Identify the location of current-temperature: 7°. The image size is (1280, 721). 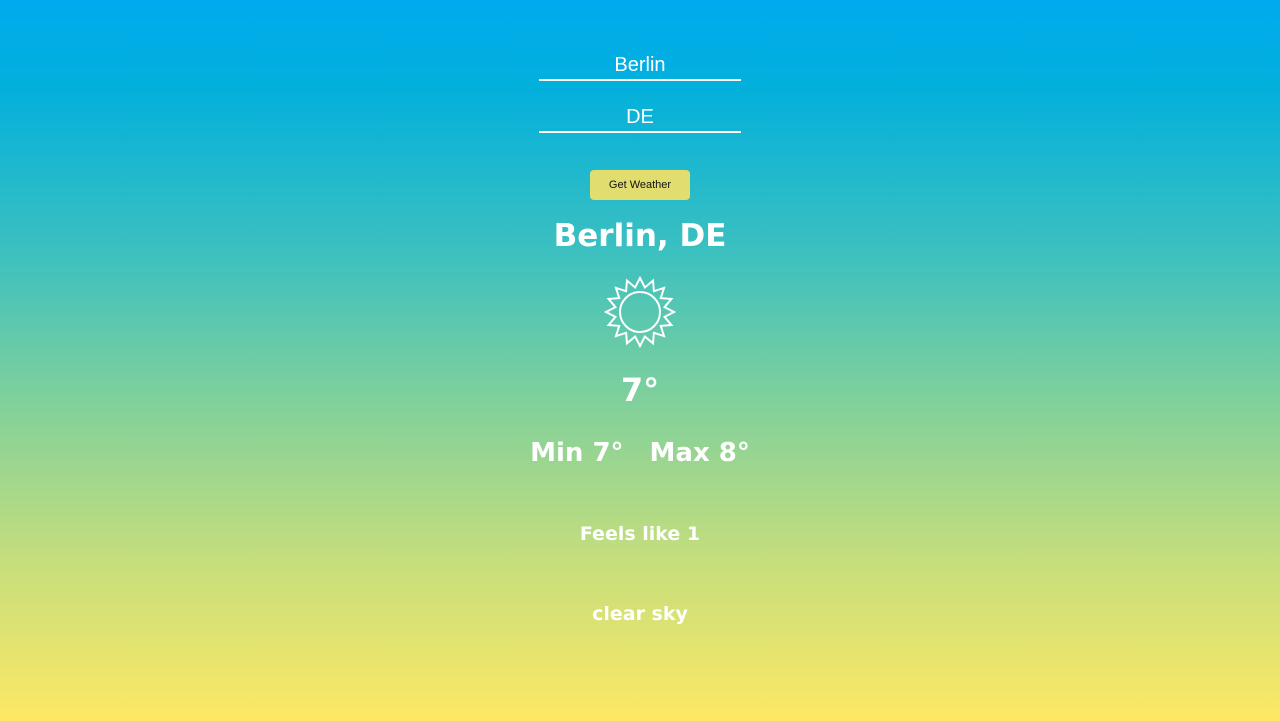
(640, 390).